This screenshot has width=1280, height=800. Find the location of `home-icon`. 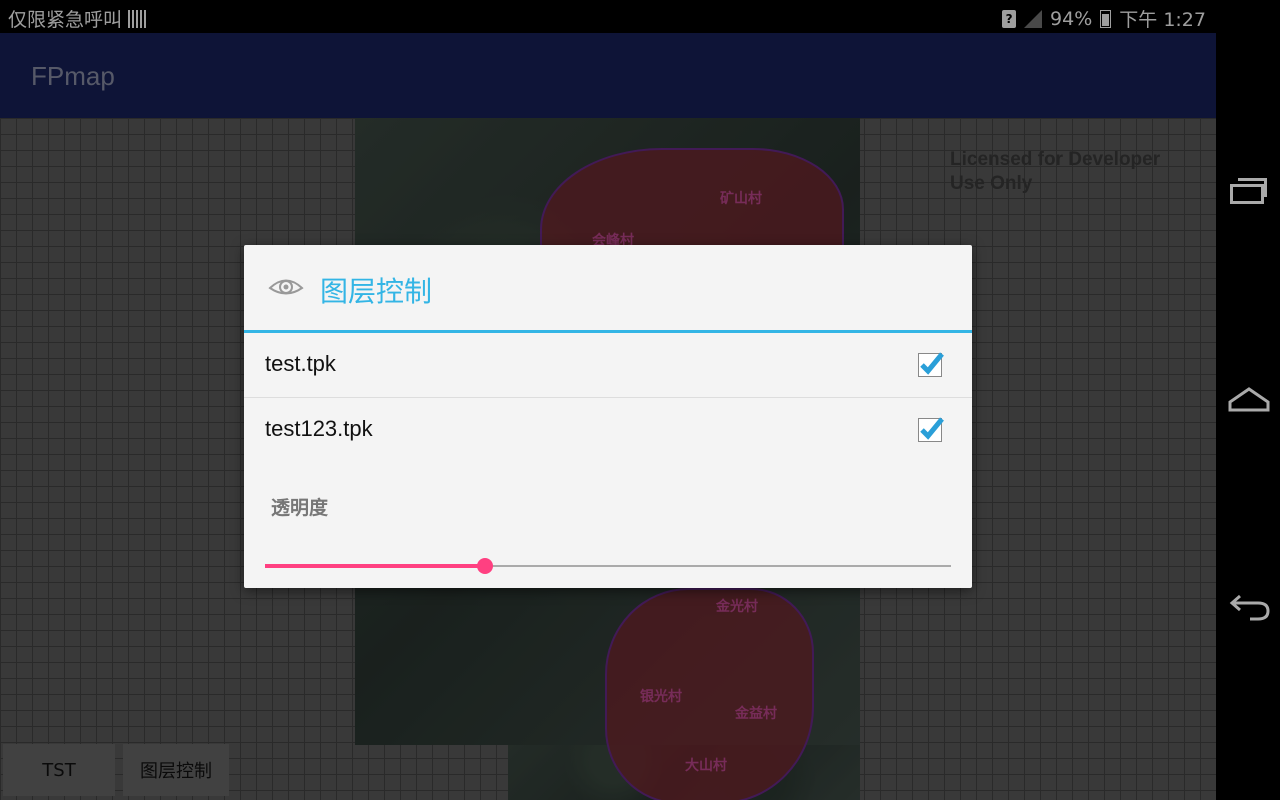

home-icon is located at coordinates (1249, 399).